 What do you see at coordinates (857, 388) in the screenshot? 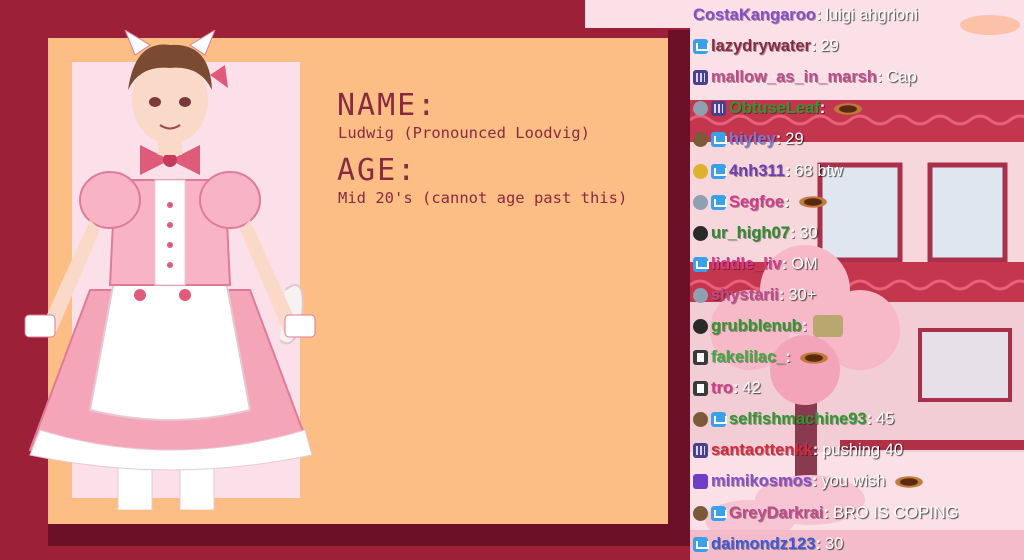
I see `chat-message: tro:42` at bounding box center [857, 388].